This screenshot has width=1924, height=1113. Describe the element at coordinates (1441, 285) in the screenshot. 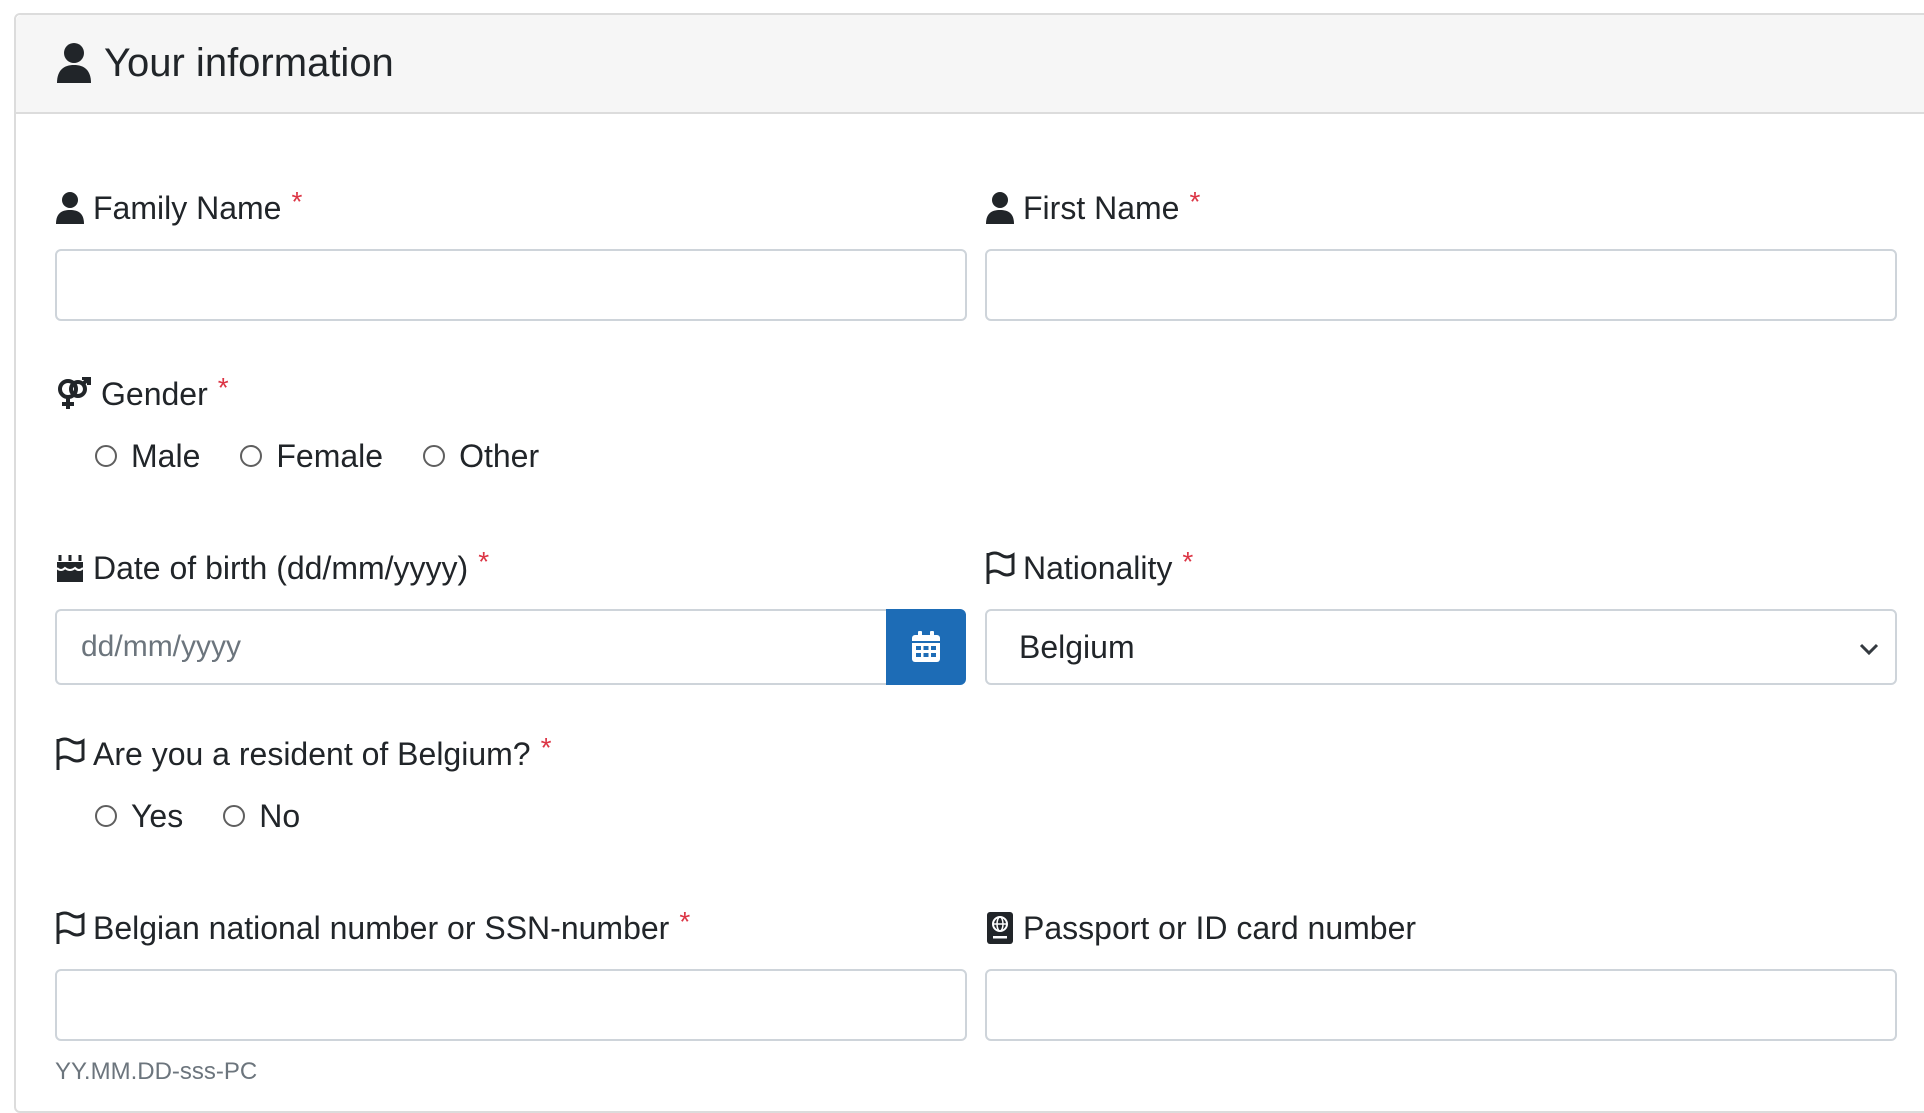

I see `first-name-input` at that location.